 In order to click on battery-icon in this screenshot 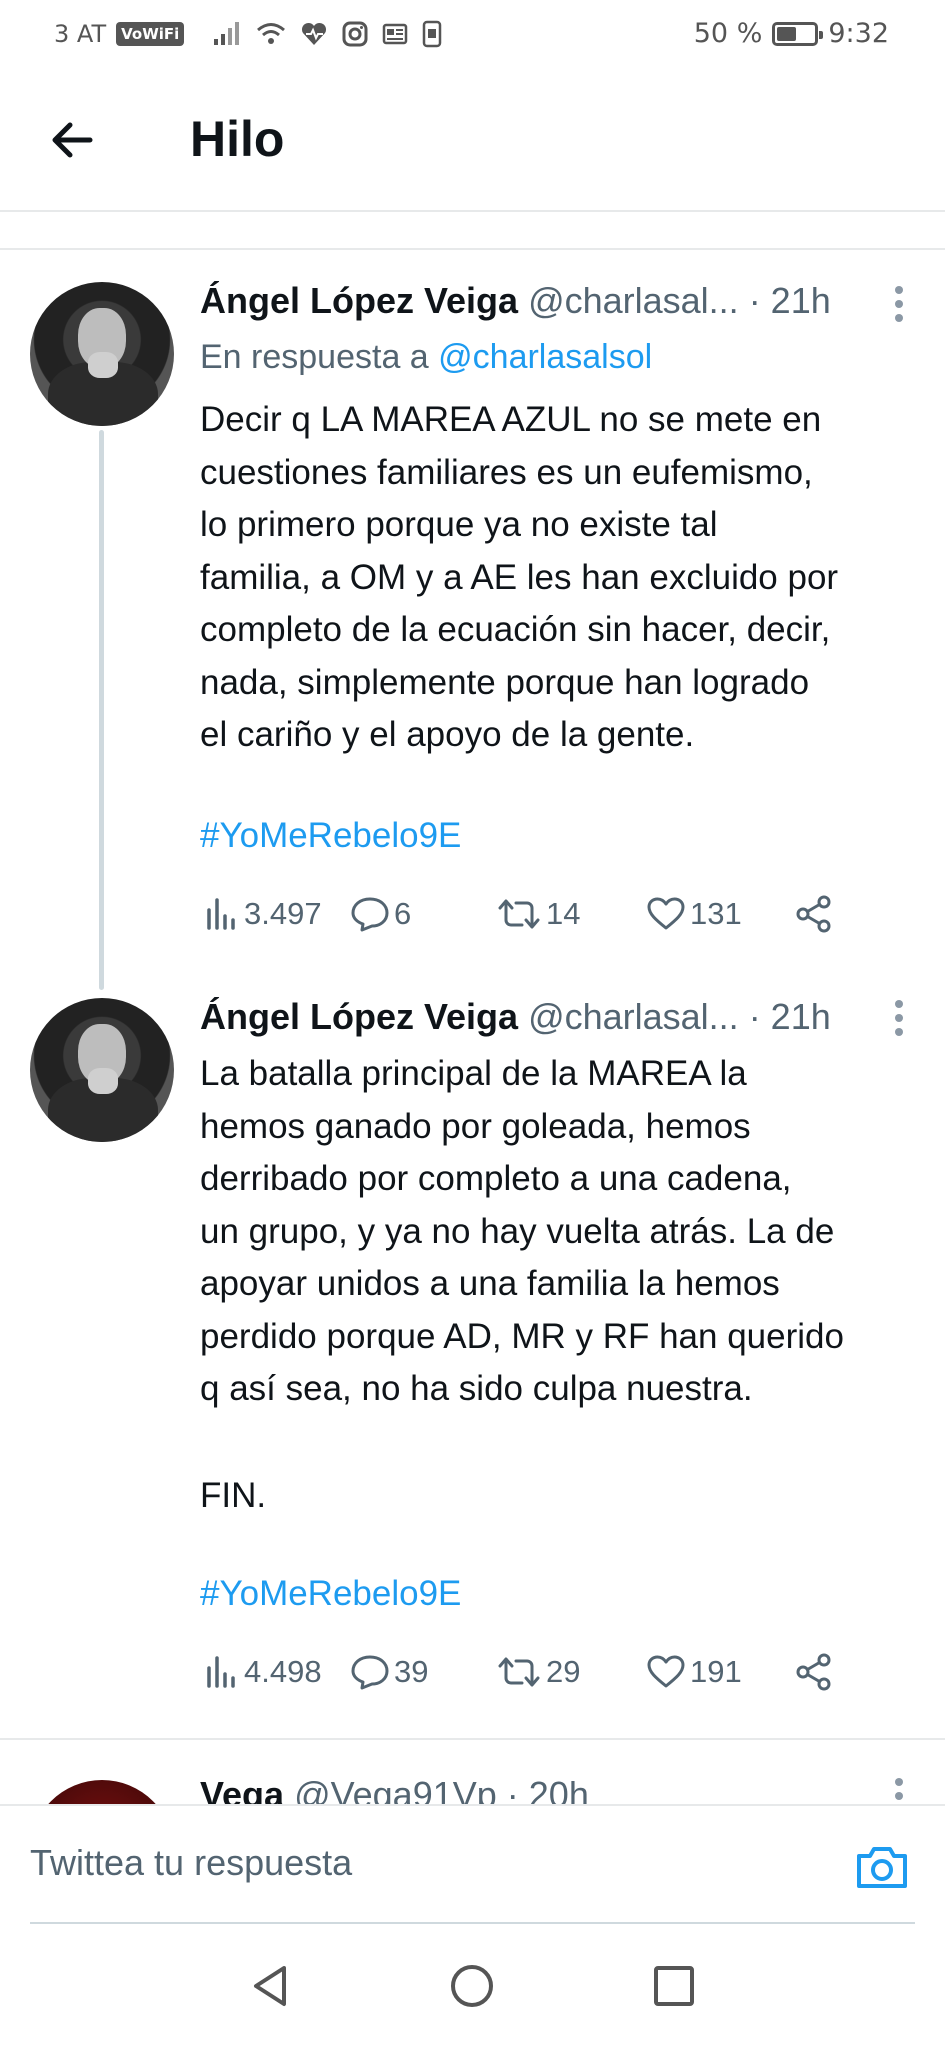, I will do `click(798, 33)`.